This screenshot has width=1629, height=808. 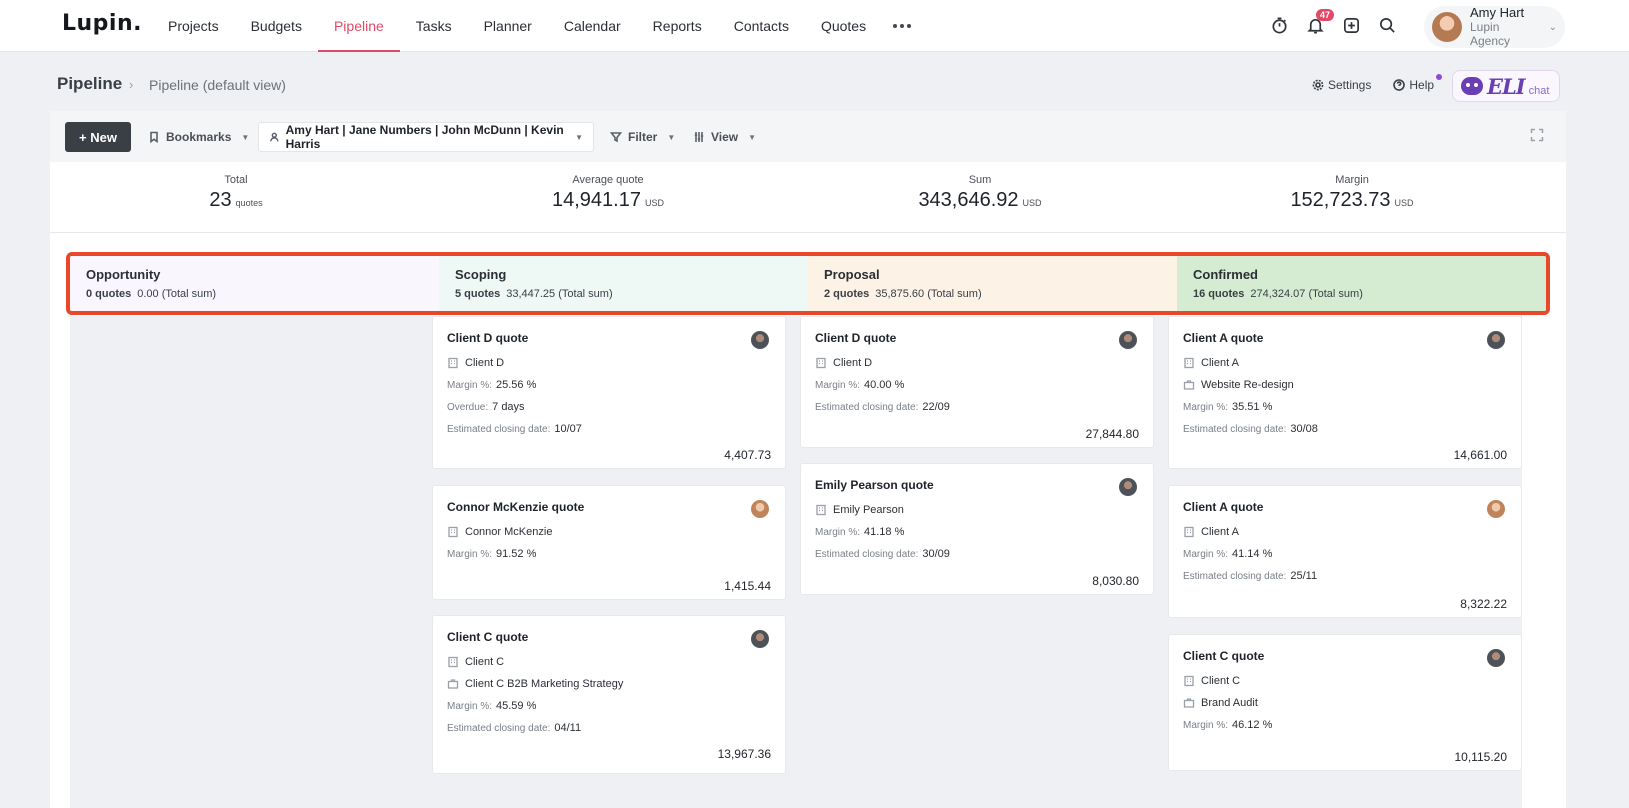 I want to click on filter-label: Filter, so click(x=643, y=137).